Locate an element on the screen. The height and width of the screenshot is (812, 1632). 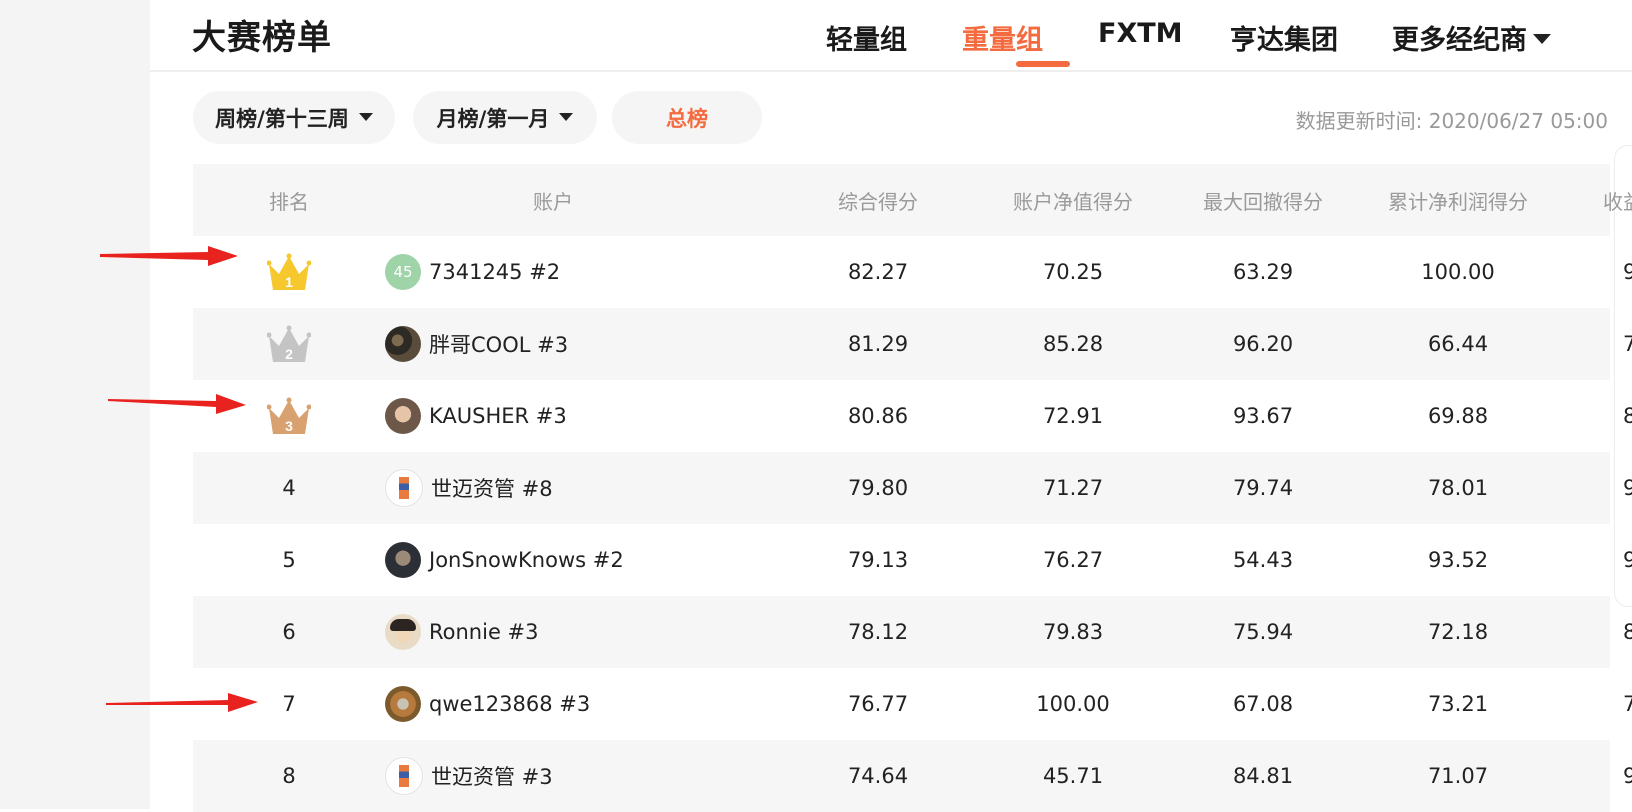
return-score: 86.07 is located at coordinates (1627, 416).